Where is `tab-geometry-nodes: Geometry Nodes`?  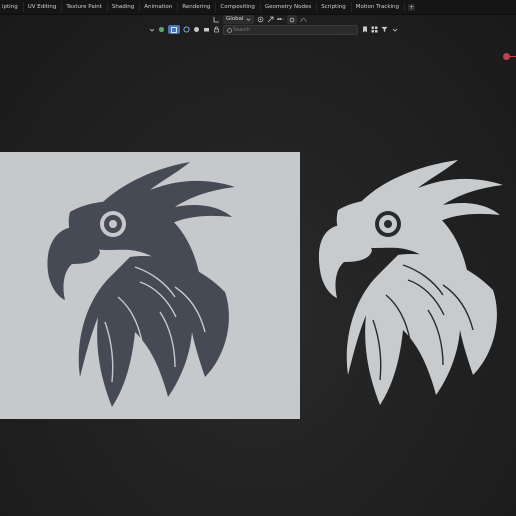
tab-geometry-nodes: Geometry Nodes is located at coordinates (289, 7).